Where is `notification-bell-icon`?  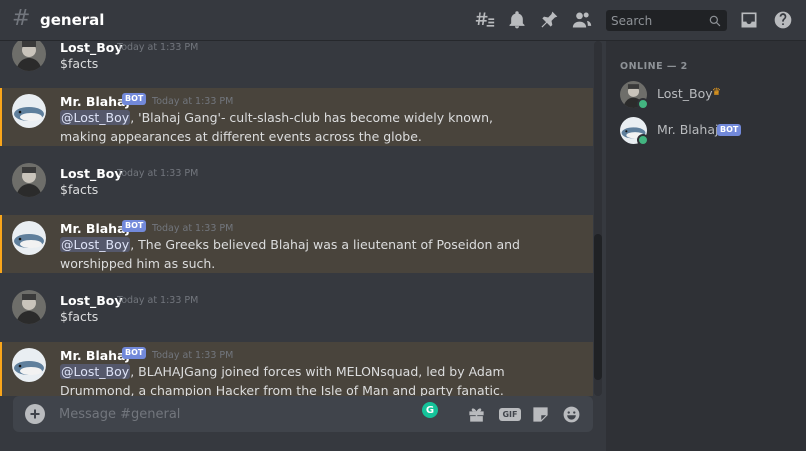
notification-bell-icon is located at coordinates (517, 20).